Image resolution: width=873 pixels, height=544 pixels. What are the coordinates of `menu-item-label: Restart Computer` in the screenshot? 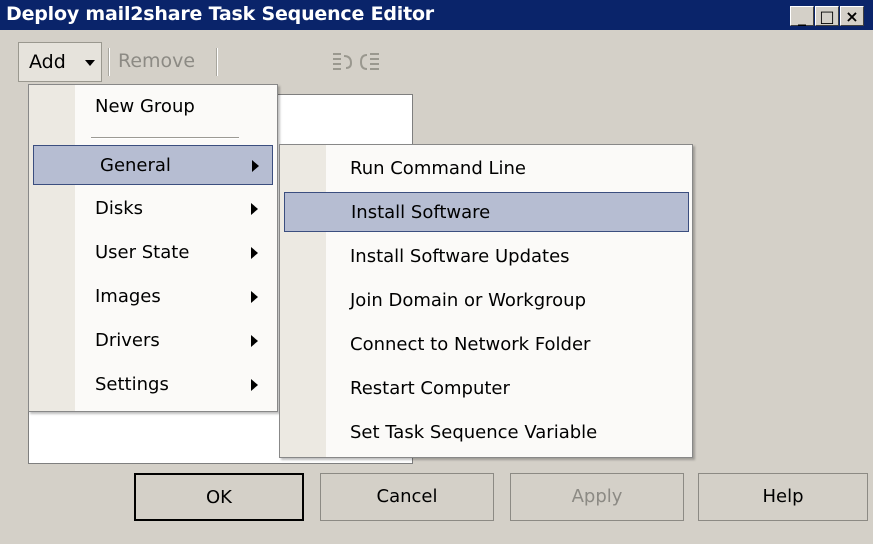 It's located at (430, 388).